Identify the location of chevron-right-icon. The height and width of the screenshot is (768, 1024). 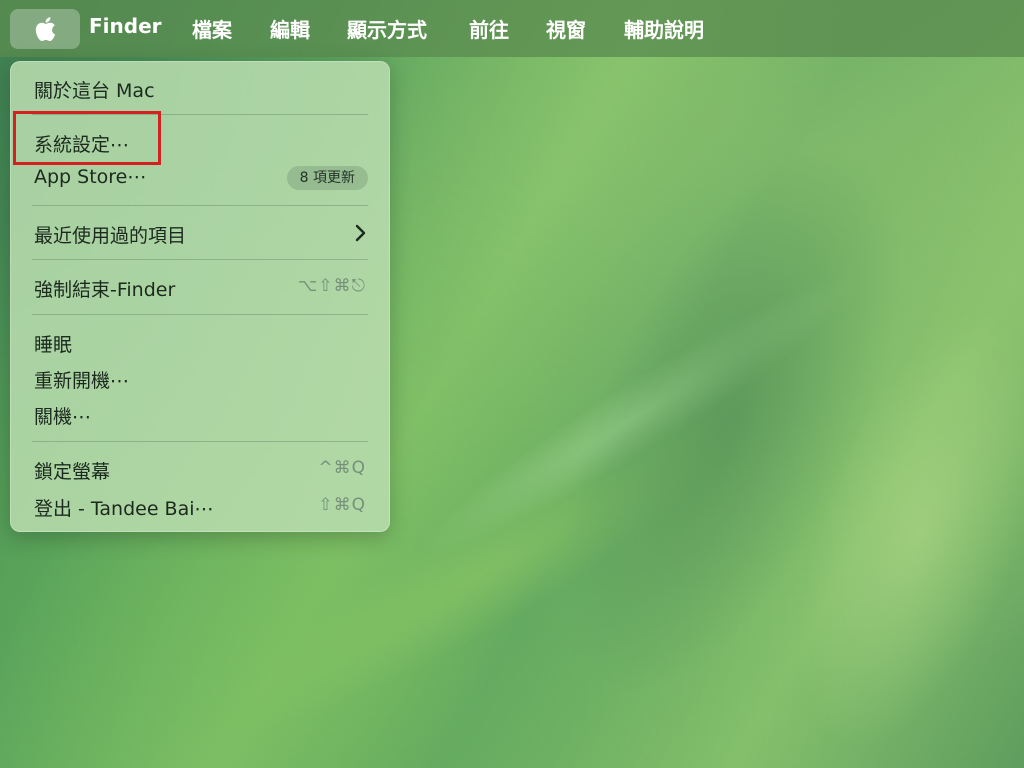
(360, 233).